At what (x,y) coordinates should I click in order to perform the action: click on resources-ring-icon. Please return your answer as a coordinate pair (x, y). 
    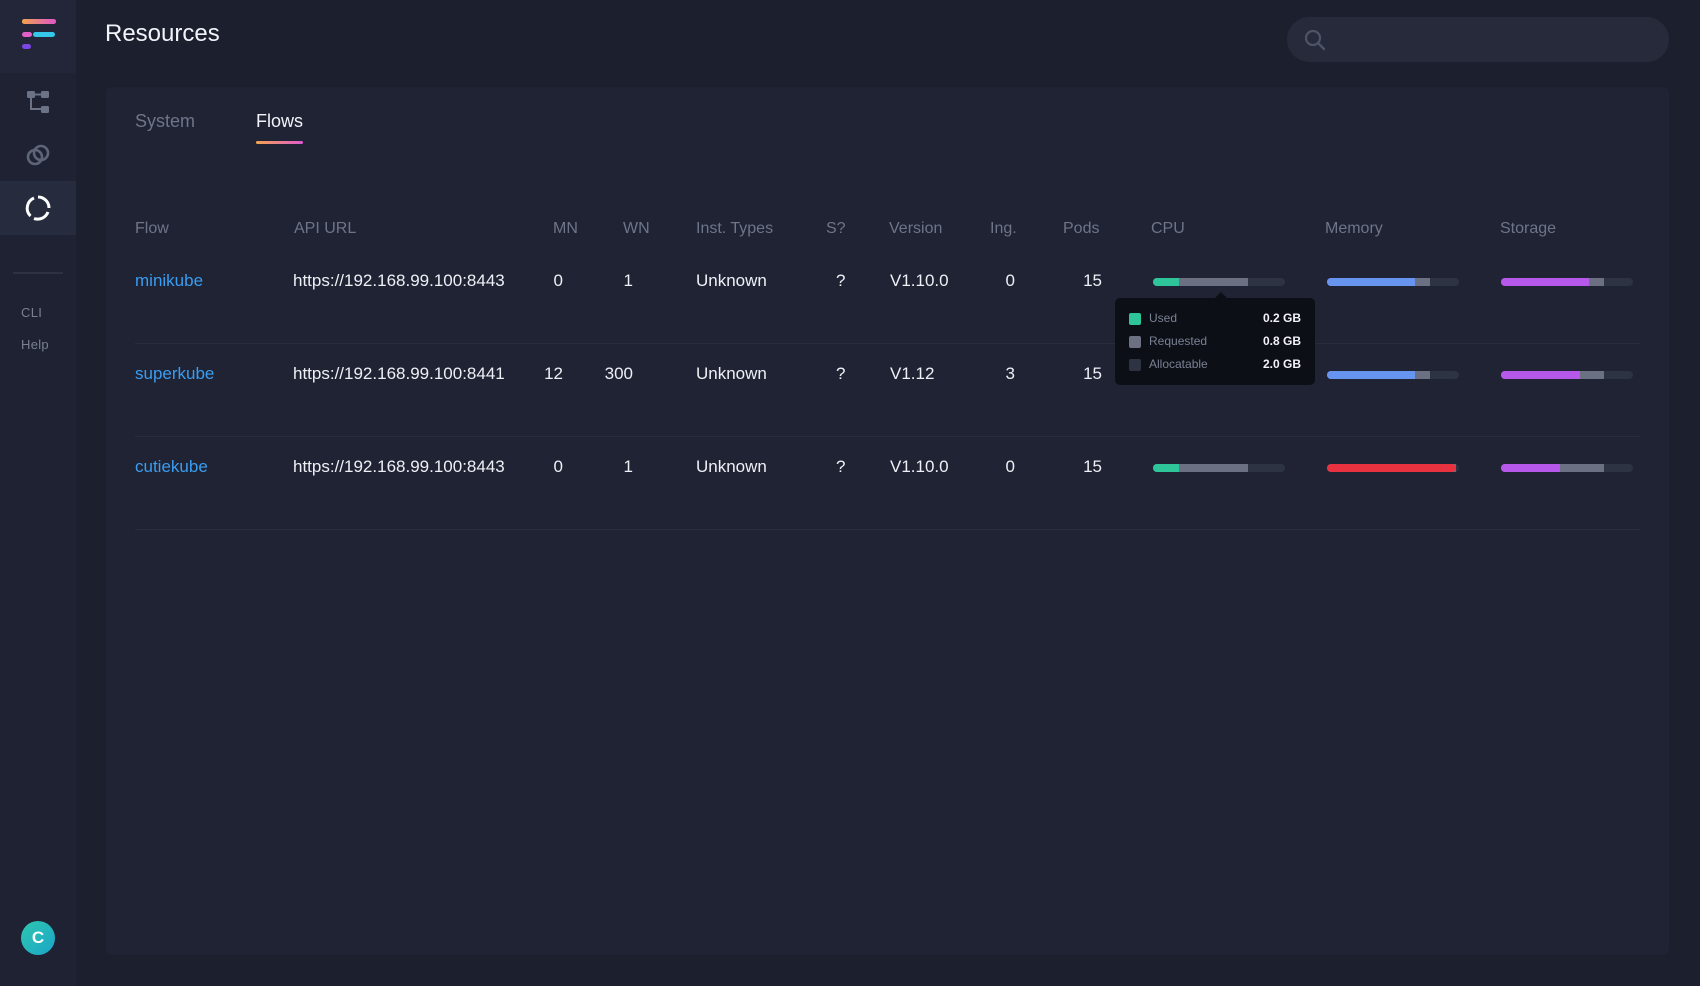
    Looking at the image, I should click on (38, 208).